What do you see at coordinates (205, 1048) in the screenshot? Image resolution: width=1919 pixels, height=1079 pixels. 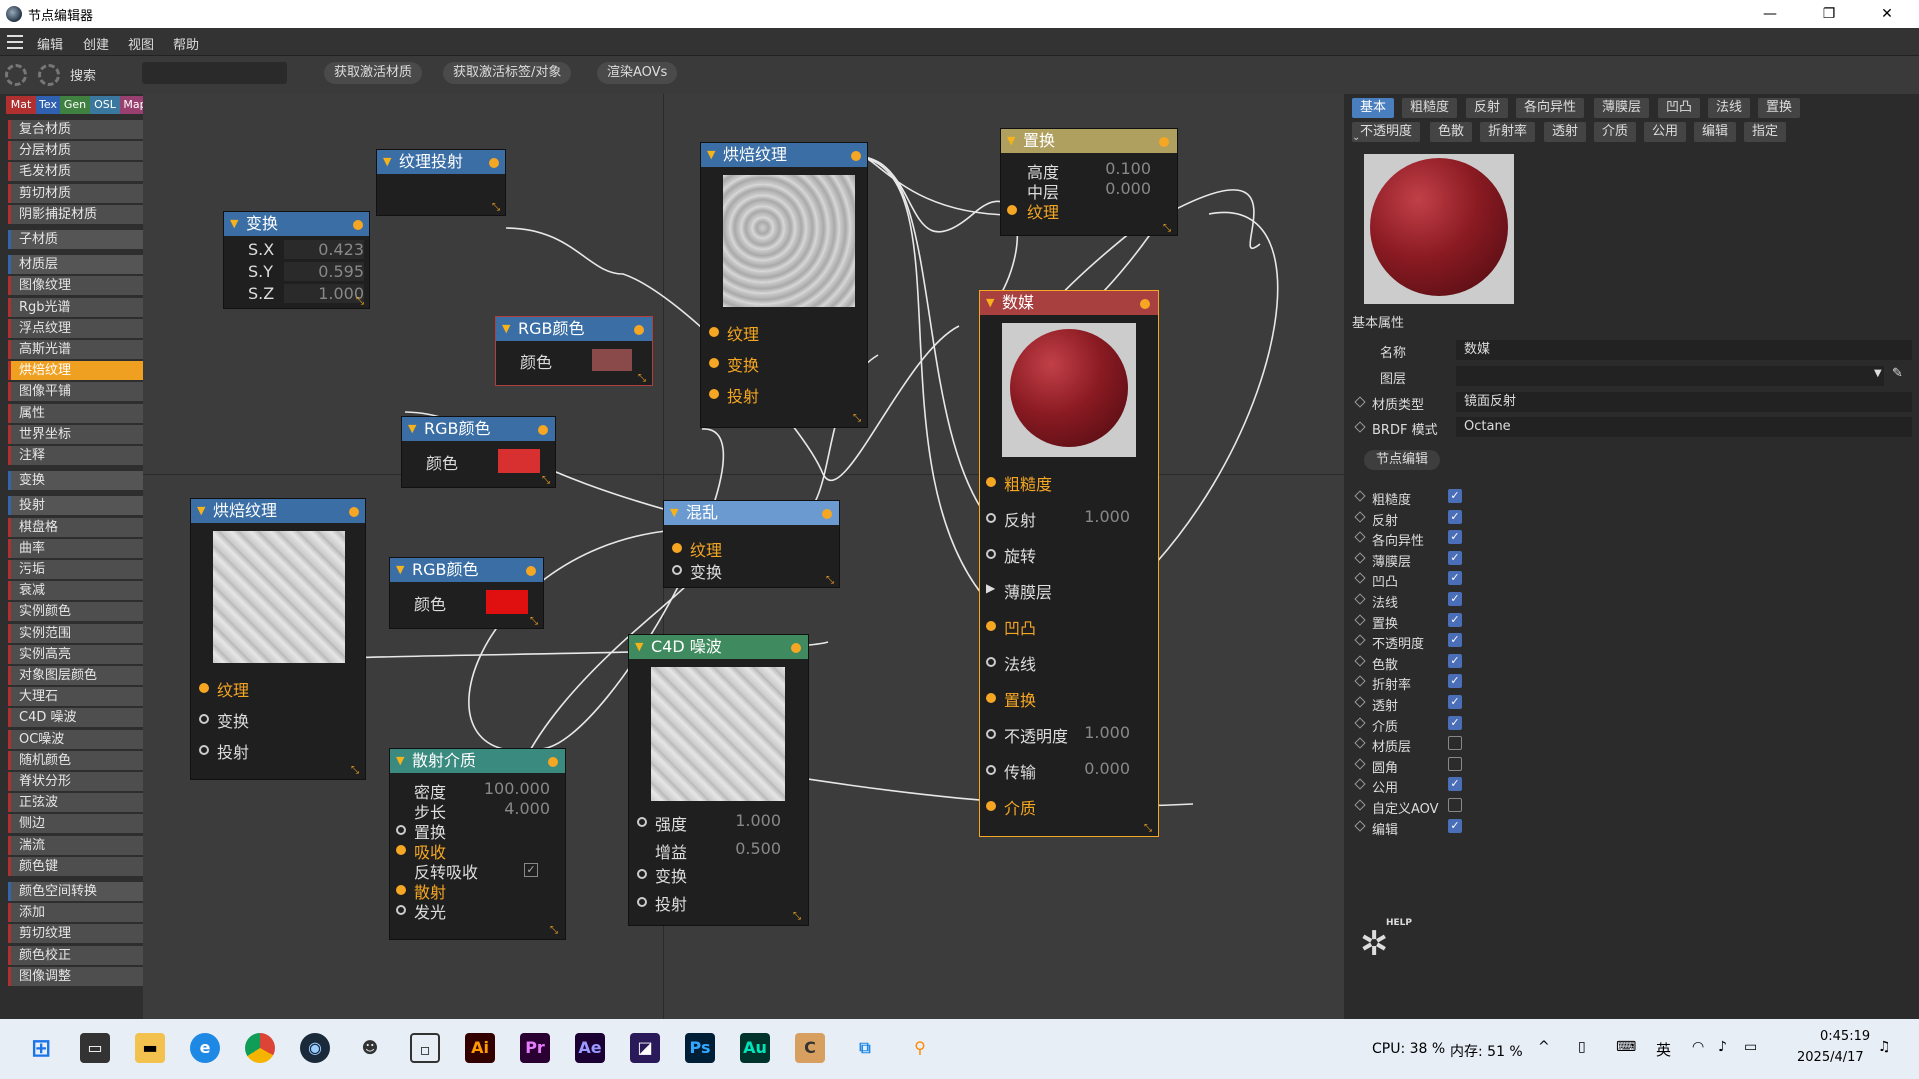 I see `edge-browser-icon: e` at bounding box center [205, 1048].